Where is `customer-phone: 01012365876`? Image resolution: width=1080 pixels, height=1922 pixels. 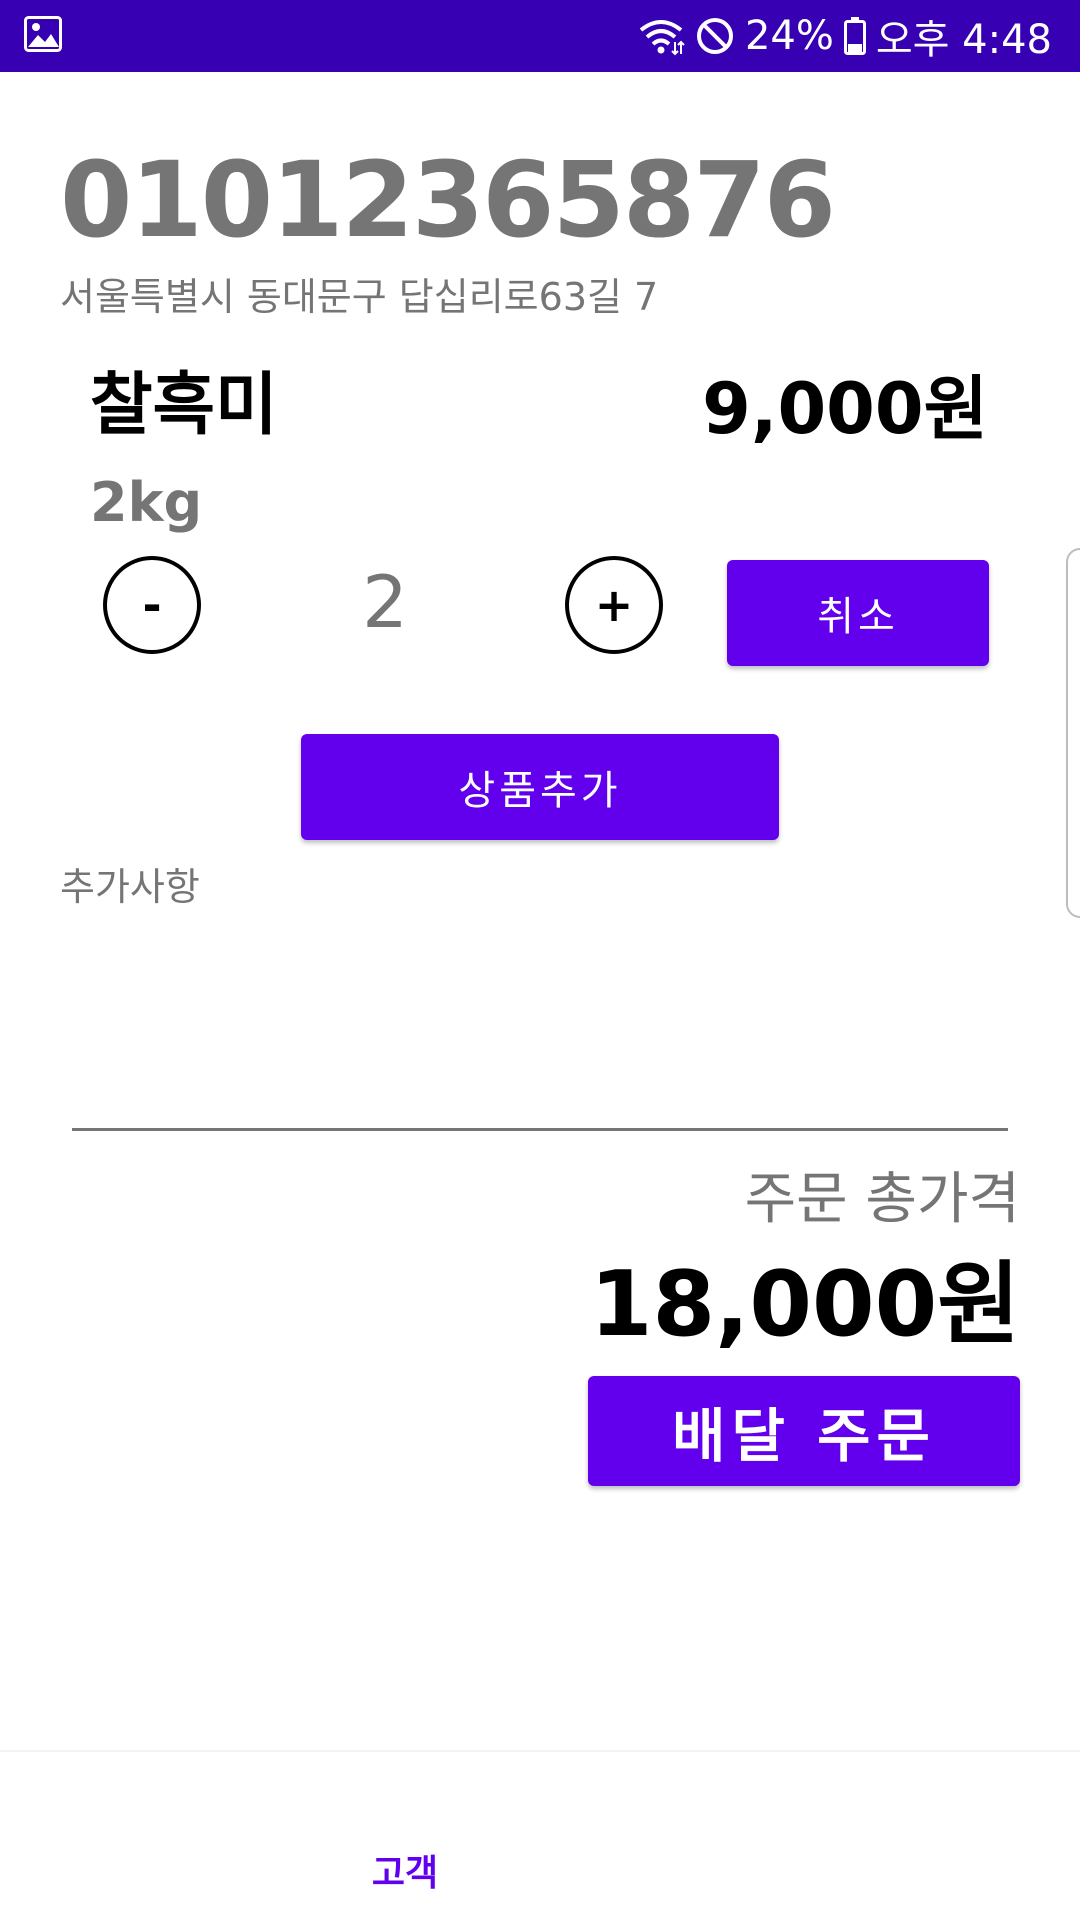 customer-phone: 01012365876 is located at coordinates (448, 200).